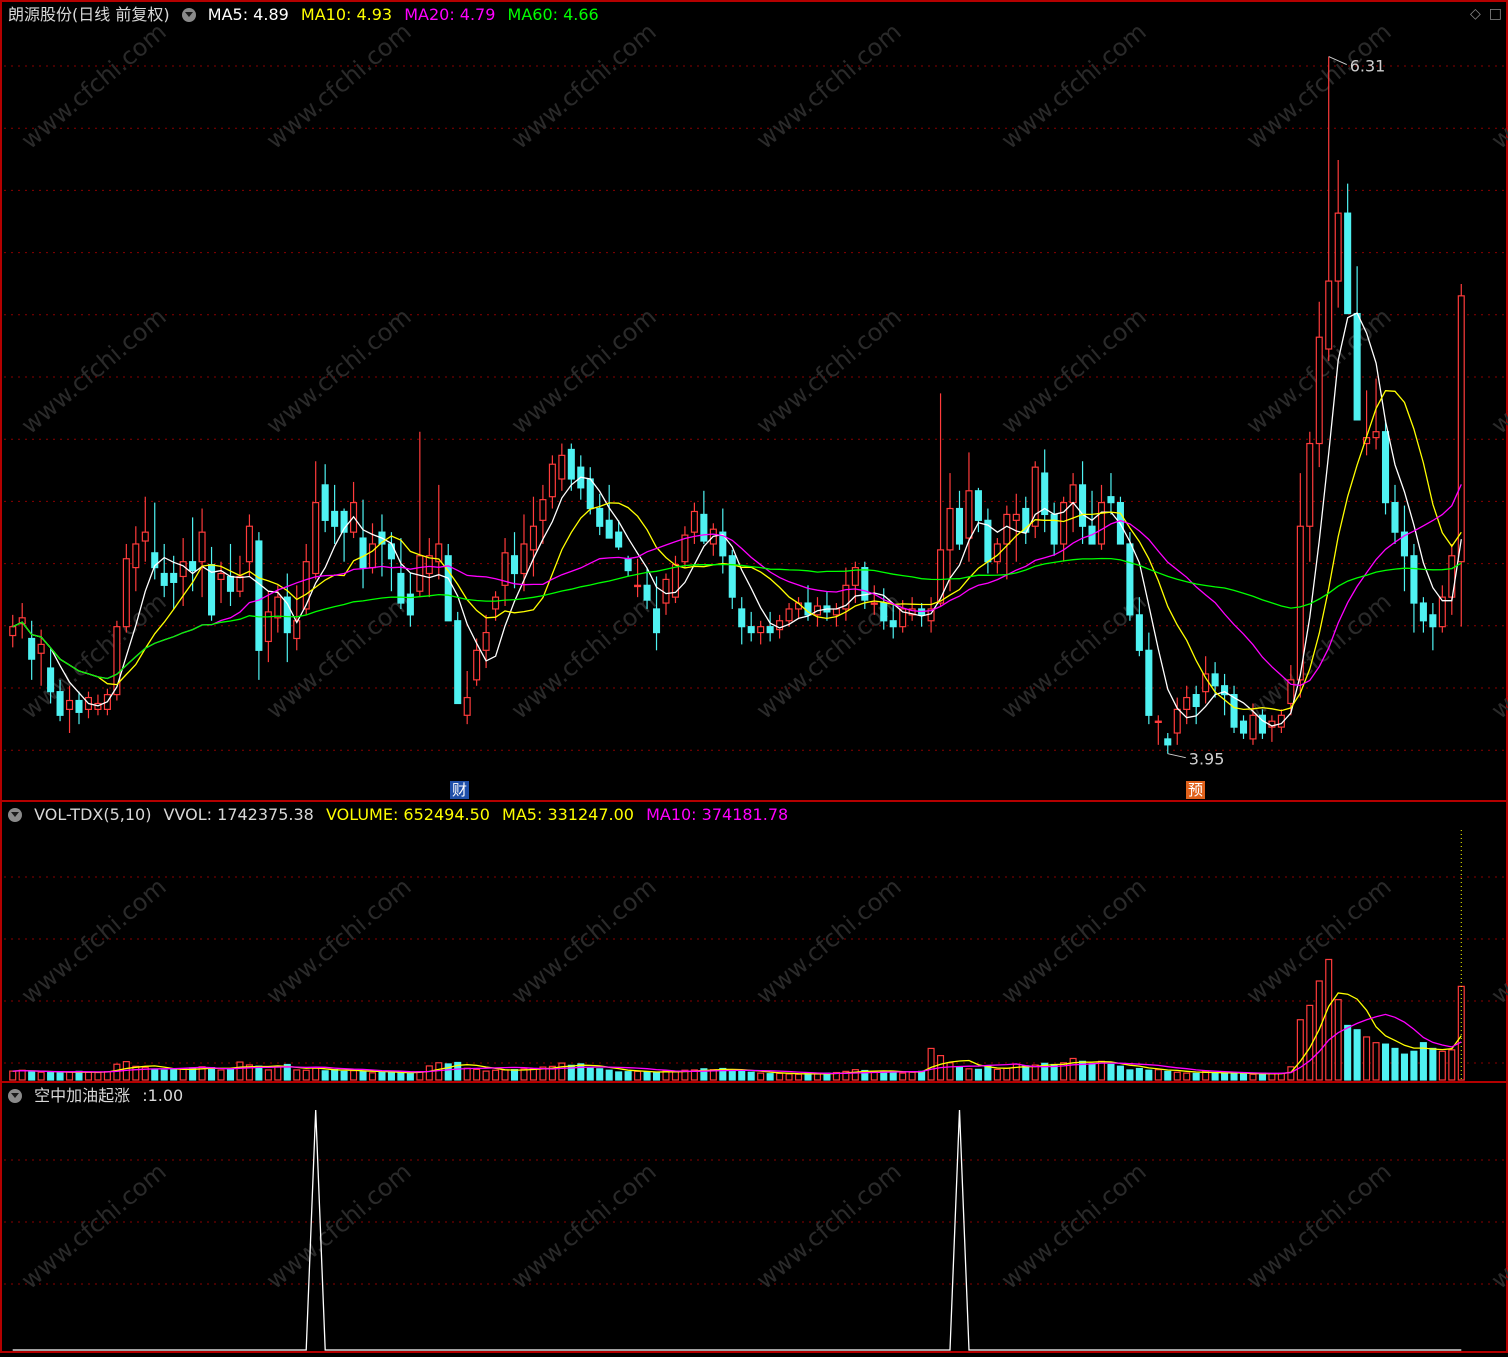 This screenshot has width=1508, height=1357. I want to click on signal-indicator-name: 空中加油起涨, so click(82, 1095).